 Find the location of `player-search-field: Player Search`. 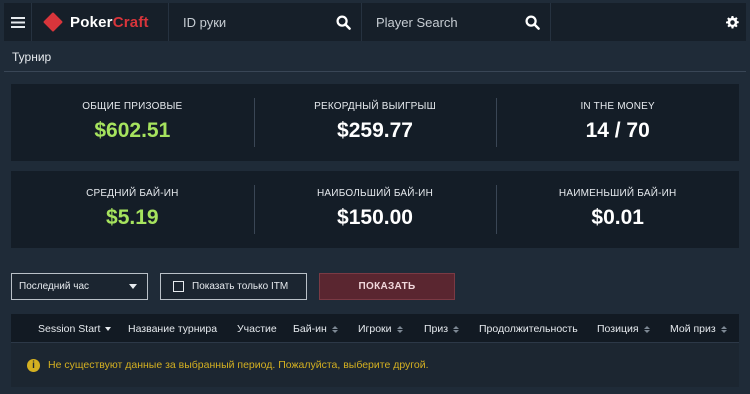

player-search-field: Player Search is located at coordinates (456, 22).